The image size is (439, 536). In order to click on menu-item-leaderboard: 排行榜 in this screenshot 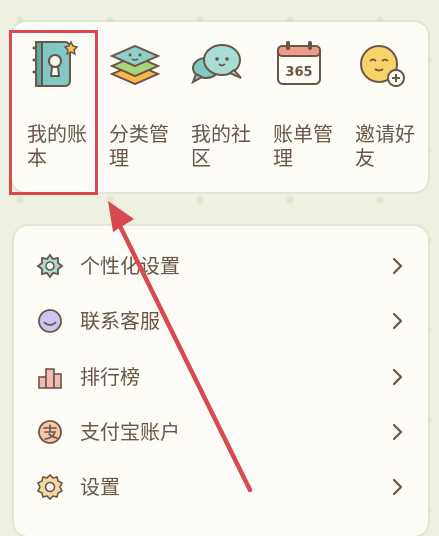, I will do `click(226, 377)`.